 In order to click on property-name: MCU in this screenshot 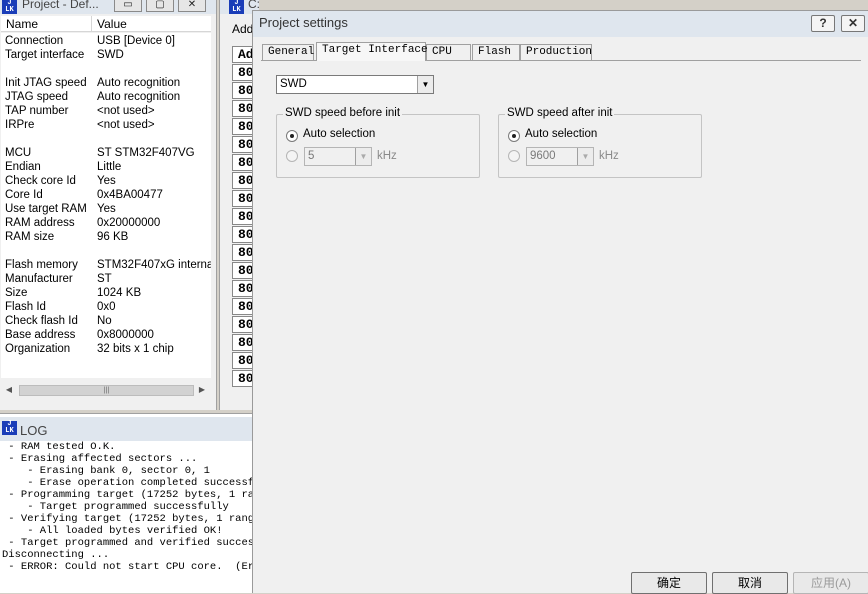, I will do `click(18, 153)`.